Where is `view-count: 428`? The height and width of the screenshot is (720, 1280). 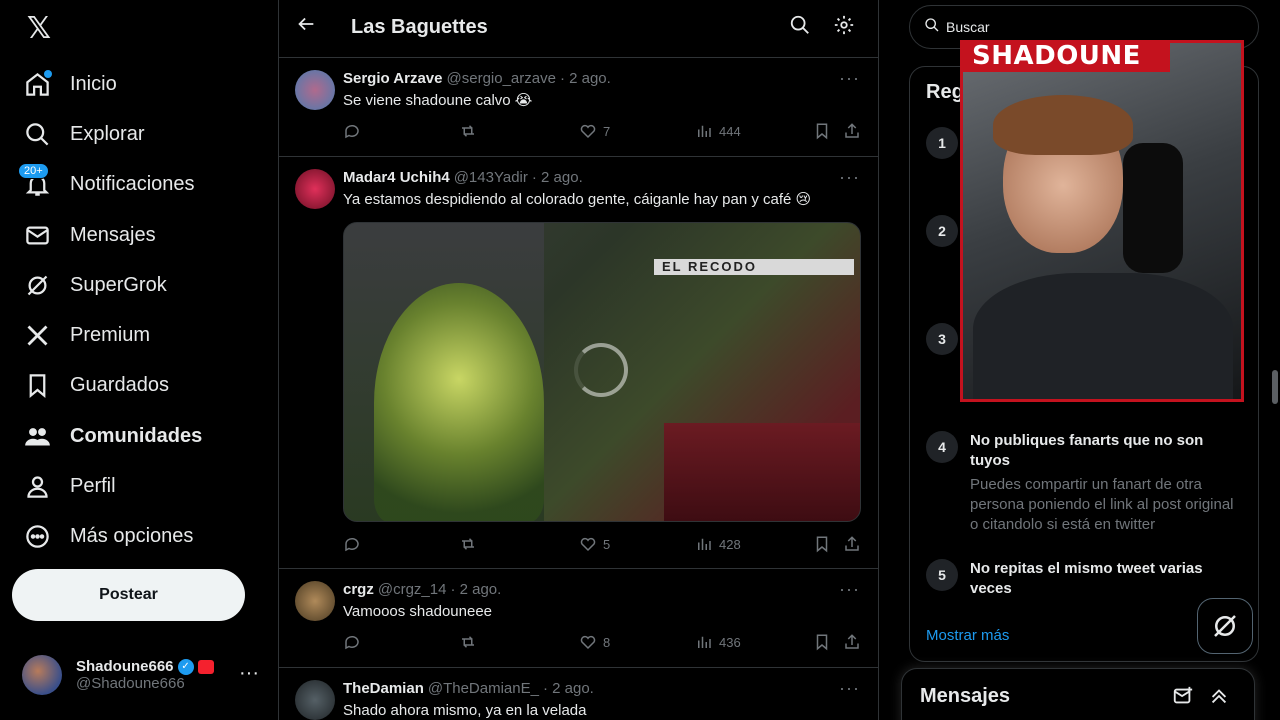 view-count: 428 is located at coordinates (730, 544).